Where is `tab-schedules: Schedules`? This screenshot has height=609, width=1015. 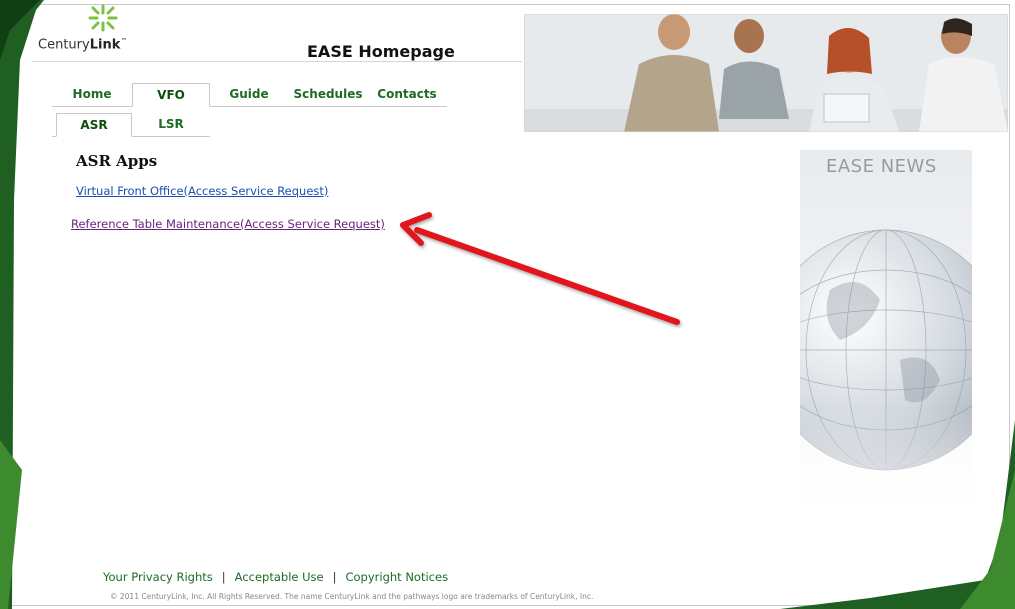 tab-schedules: Schedules is located at coordinates (328, 94).